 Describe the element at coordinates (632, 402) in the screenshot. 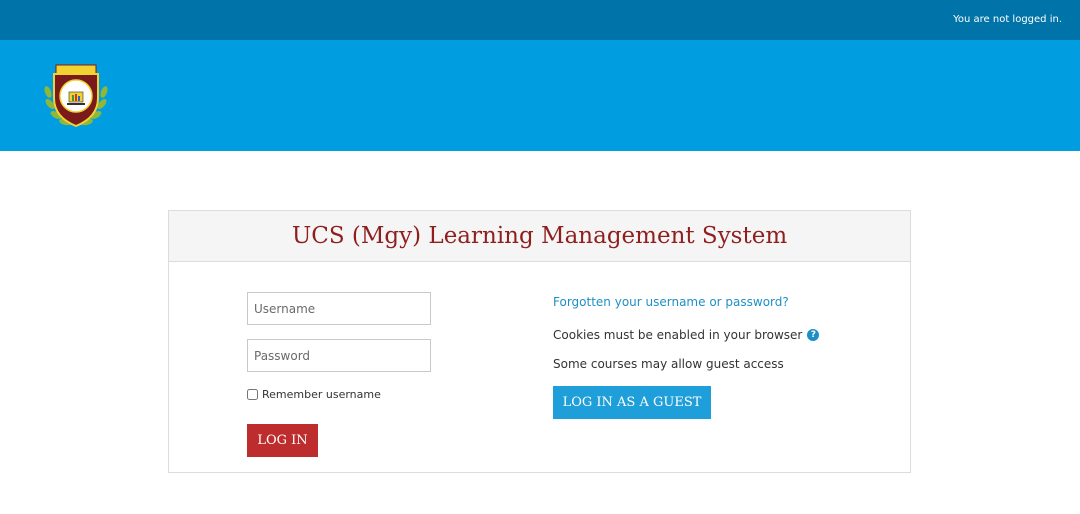

I see `guest-login-button: LOG IN AS A GUEST` at that location.